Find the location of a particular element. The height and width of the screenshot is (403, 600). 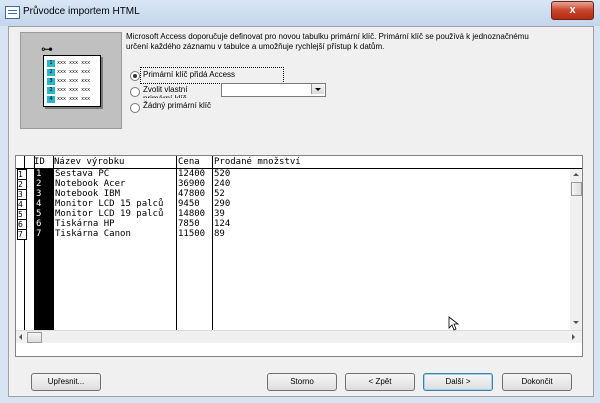

cell-id: 5 is located at coordinates (39, 214).